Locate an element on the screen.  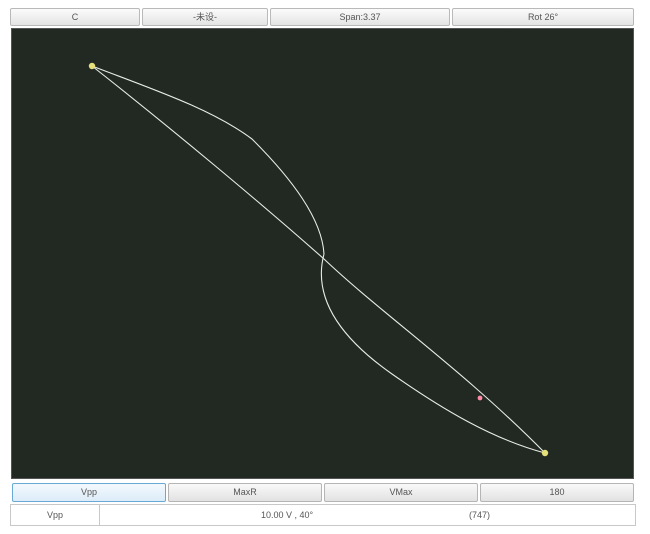
top-button-unset: -未设- is located at coordinates (205, 17).